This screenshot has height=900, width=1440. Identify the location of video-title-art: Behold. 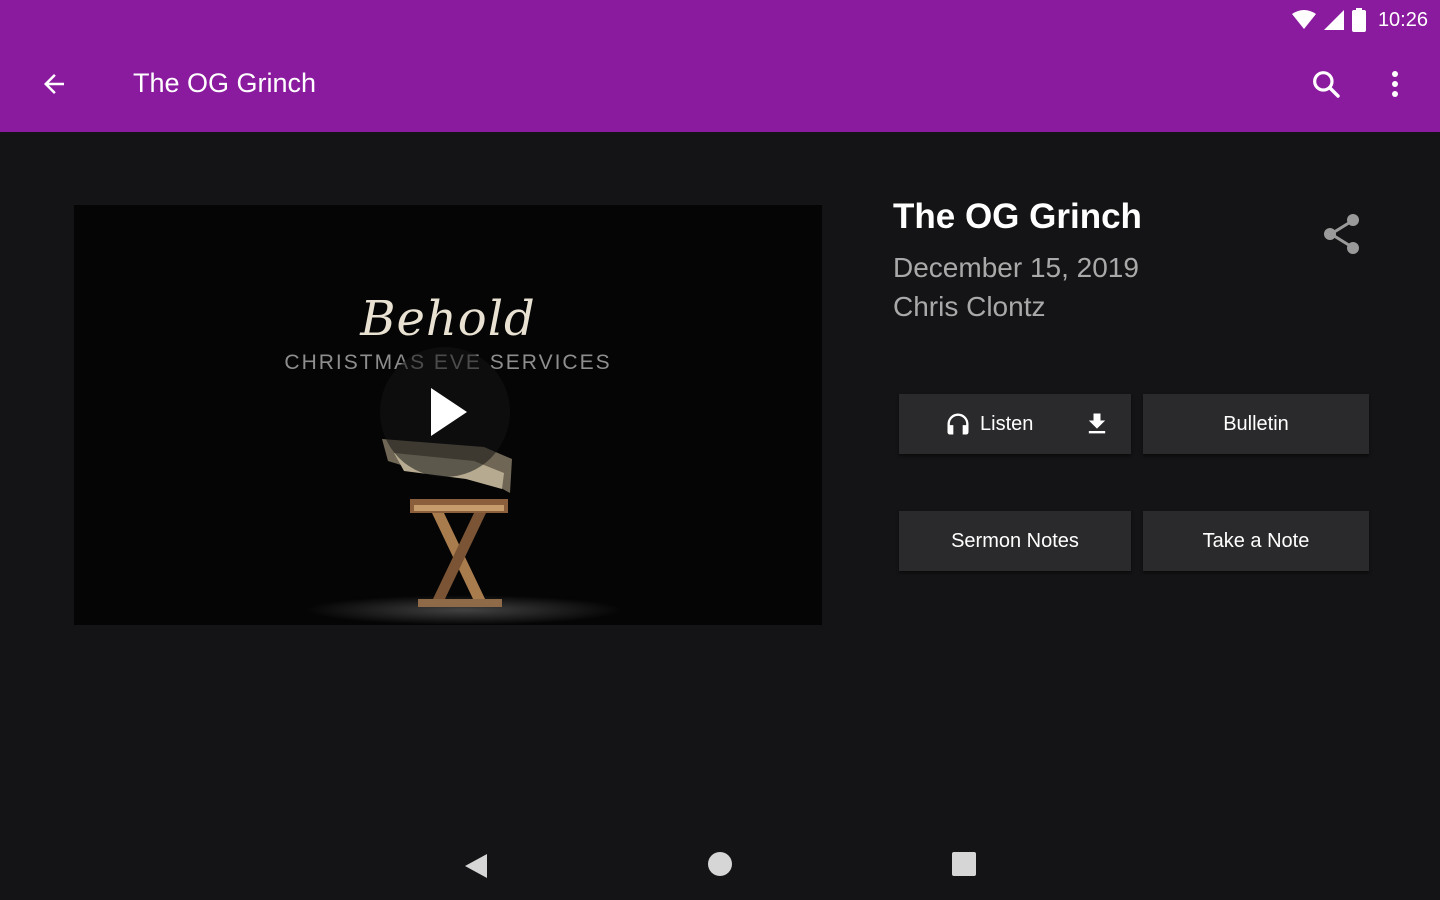
(448, 319).